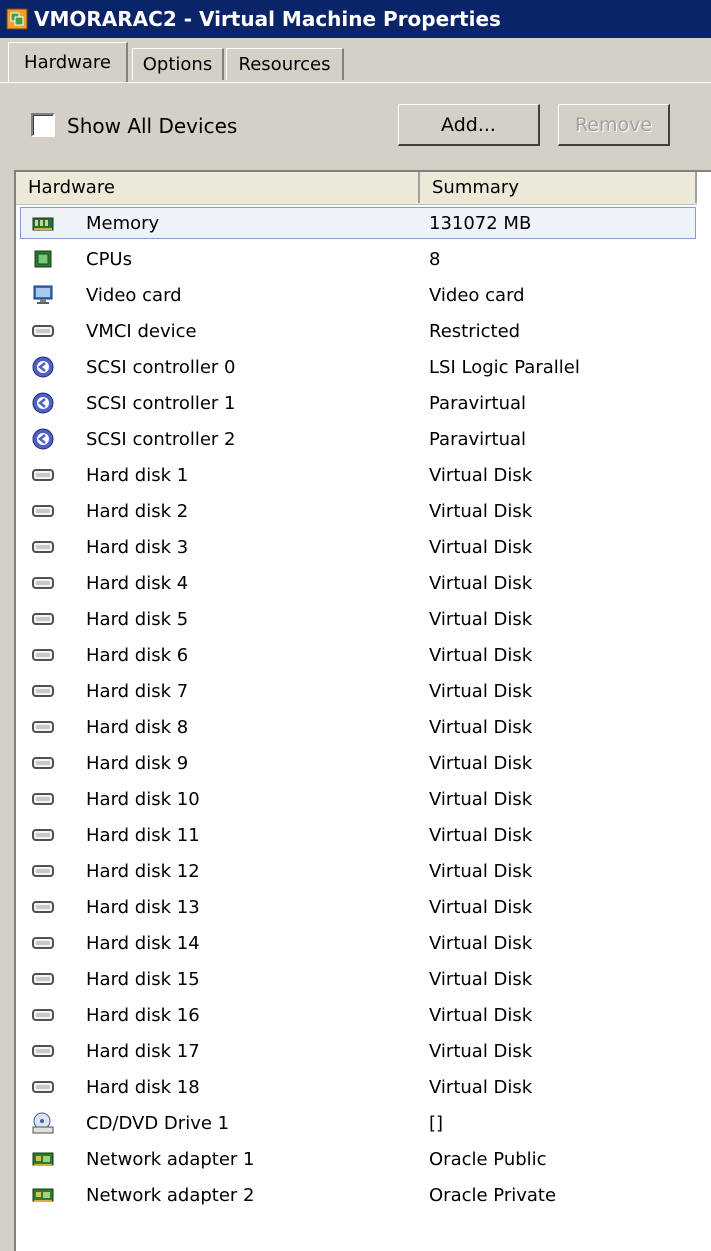  What do you see at coordinates (356, 979) in the screenshot?
I see `device-row: Hard disk 15 Virtual Disk` at bounding box center [356, 979].